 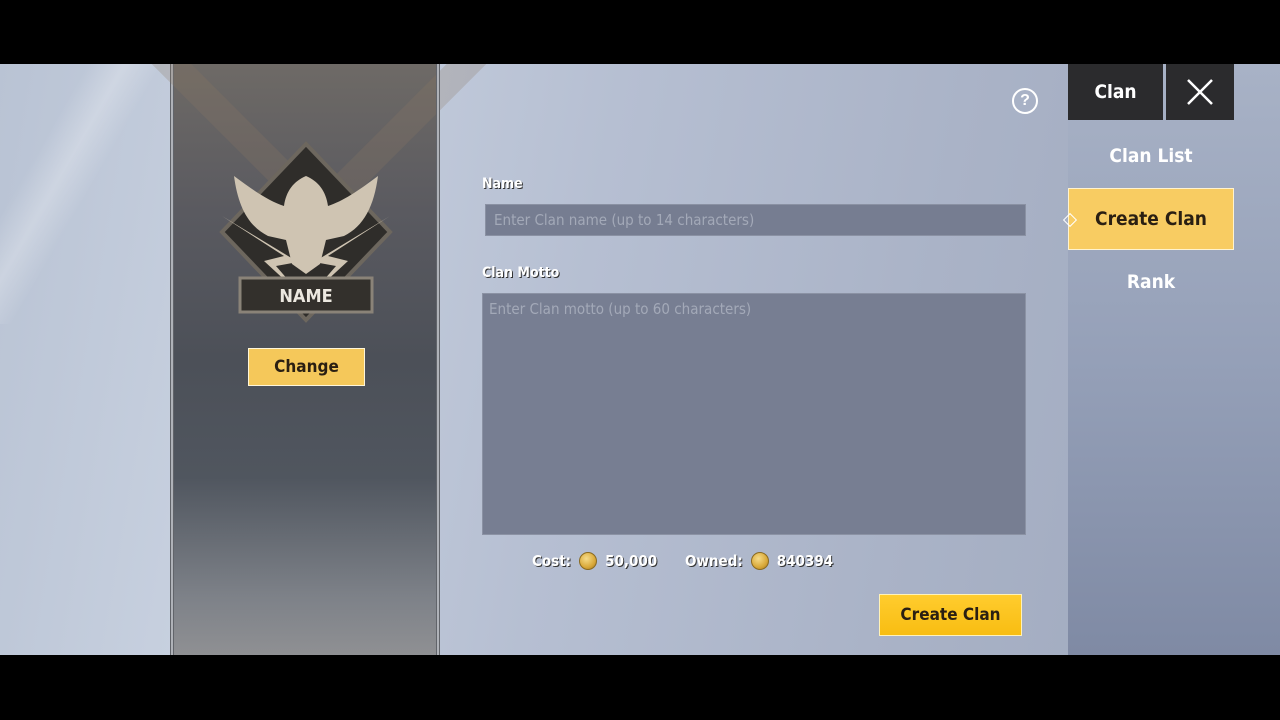 I want to click on create-clan-button: Create Clan, so click(x=950, y=615).